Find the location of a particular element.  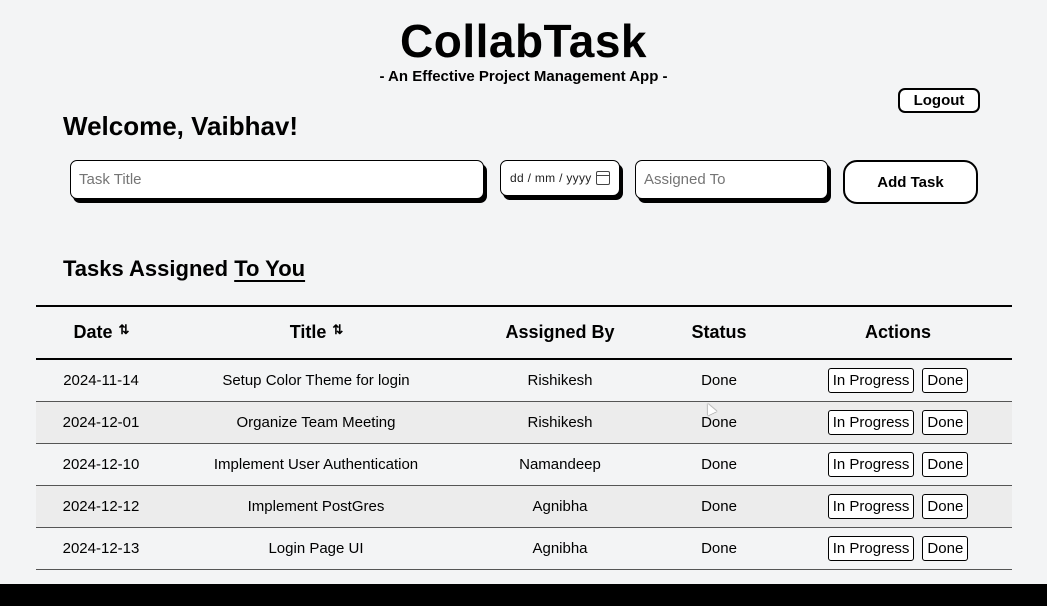

cell-title: Implement PostGres is located at coordinates (316, 506).